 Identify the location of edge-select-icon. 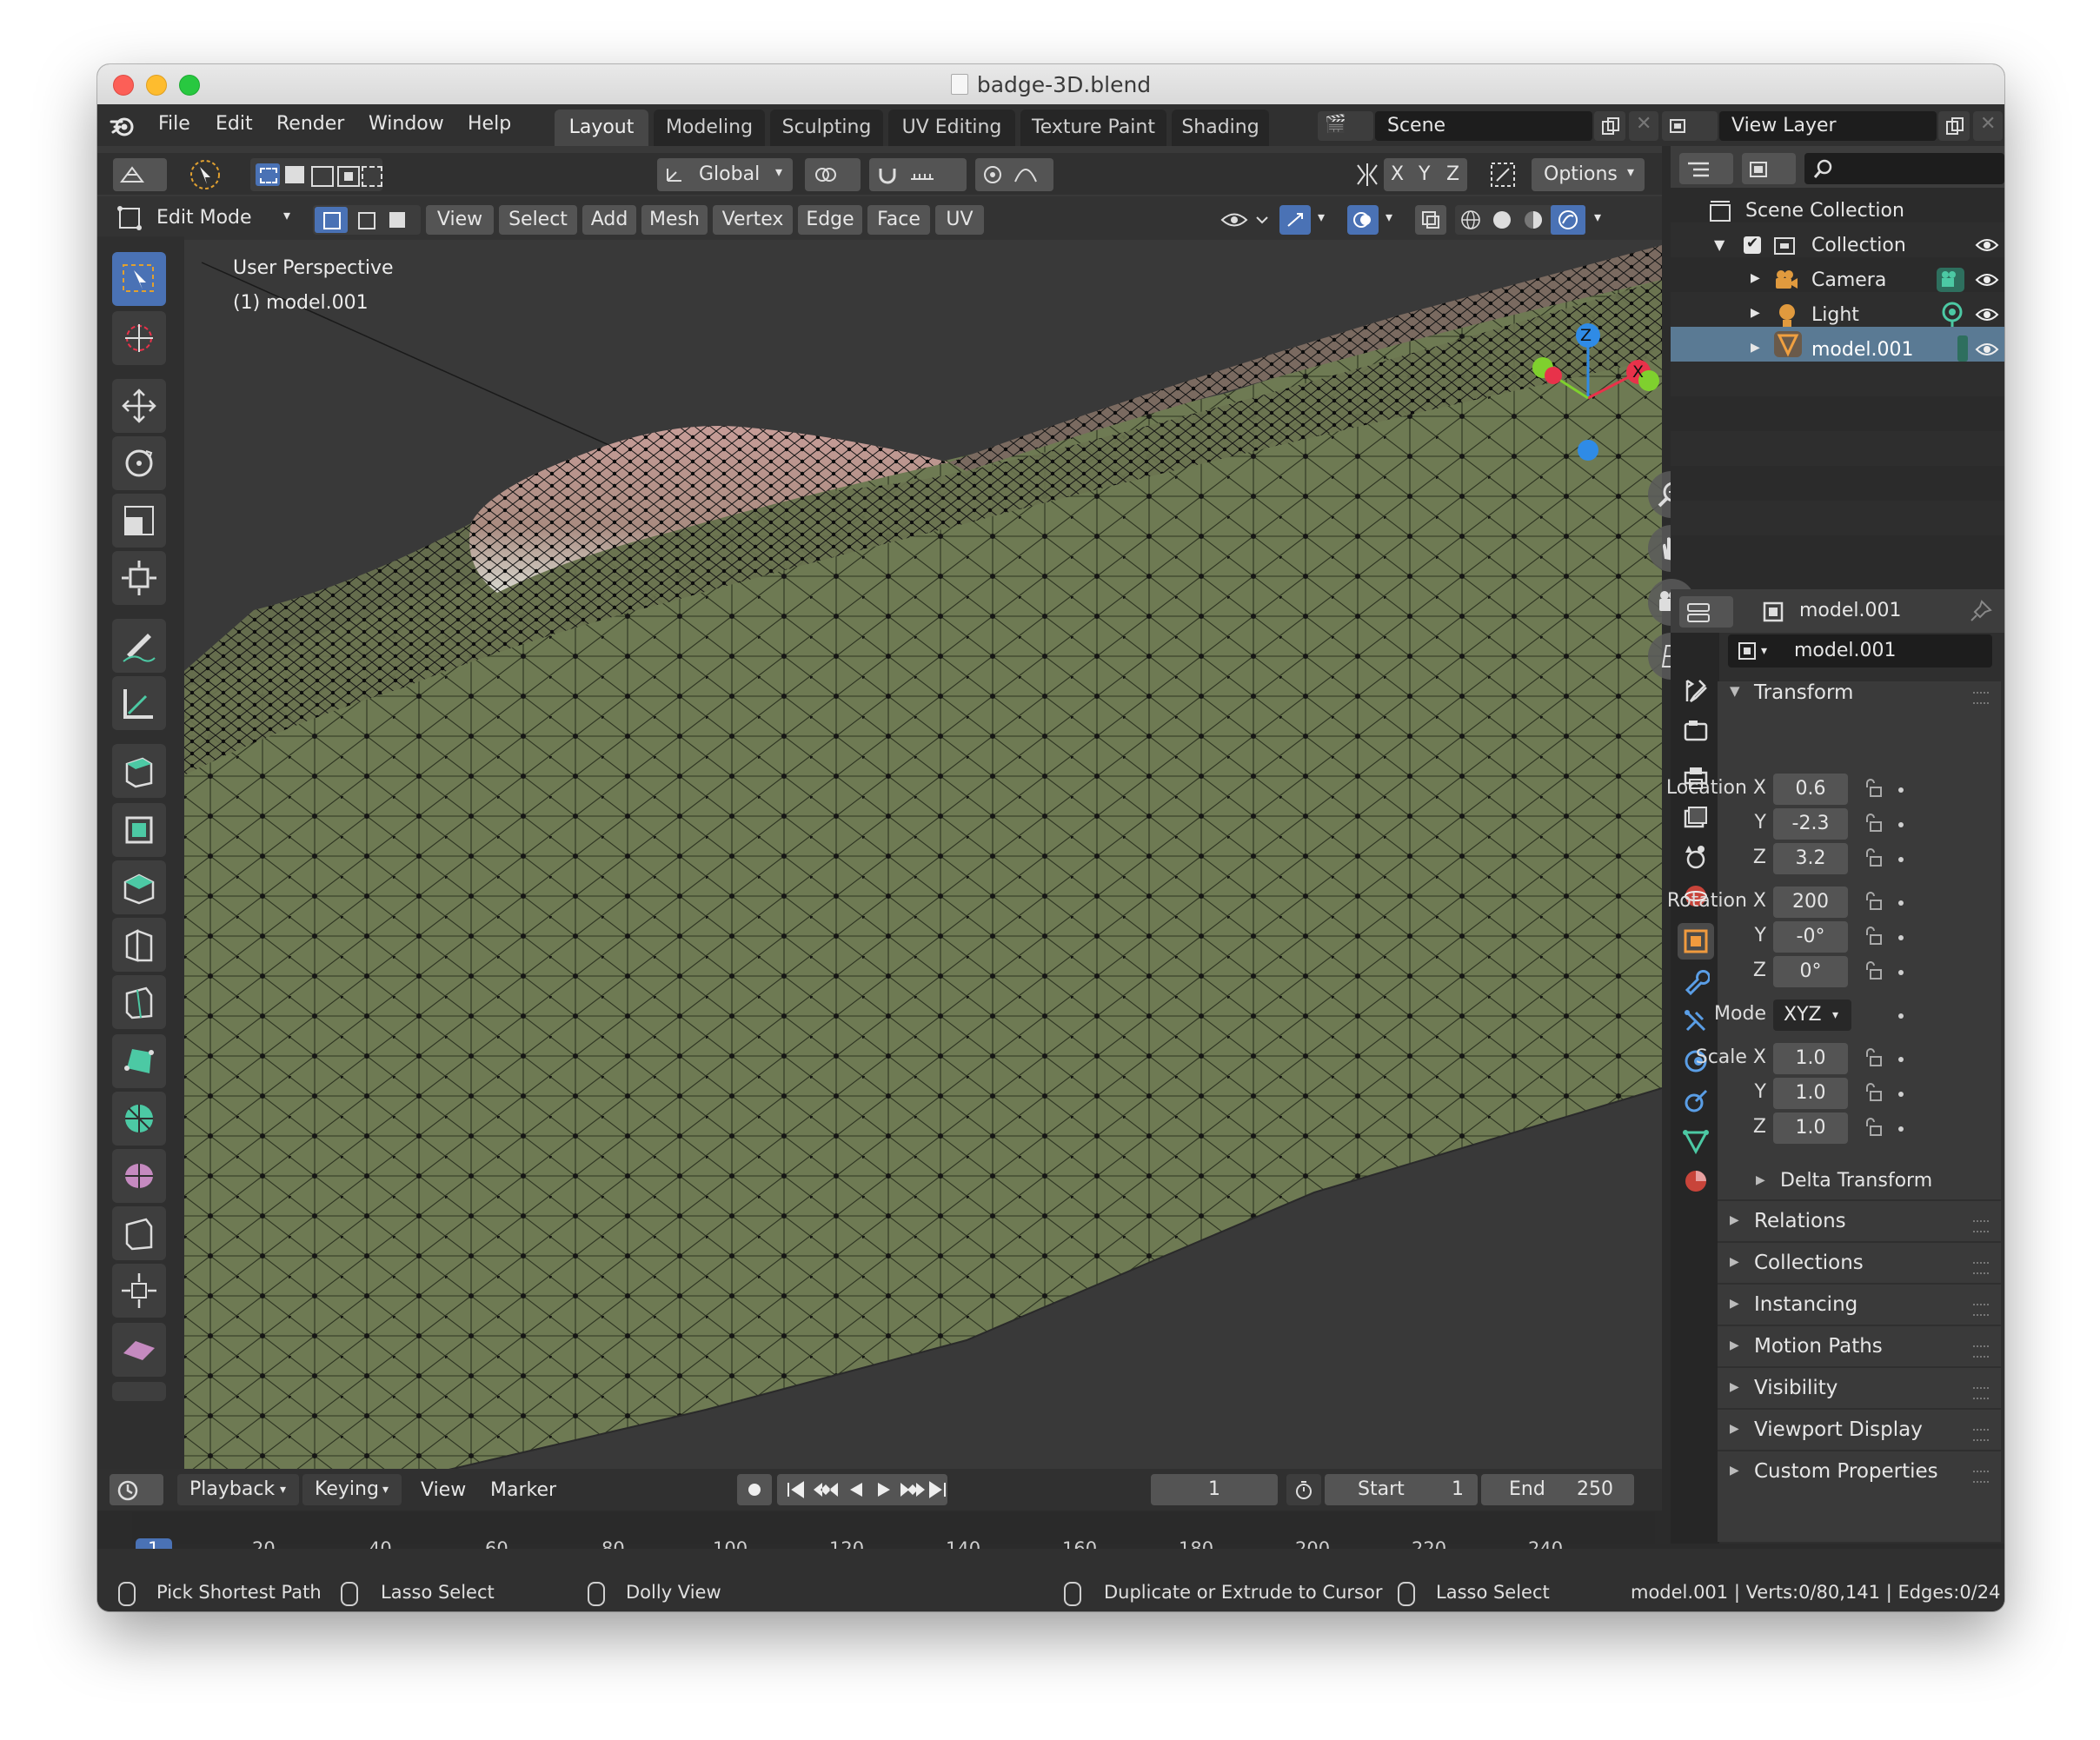
(366, 220).